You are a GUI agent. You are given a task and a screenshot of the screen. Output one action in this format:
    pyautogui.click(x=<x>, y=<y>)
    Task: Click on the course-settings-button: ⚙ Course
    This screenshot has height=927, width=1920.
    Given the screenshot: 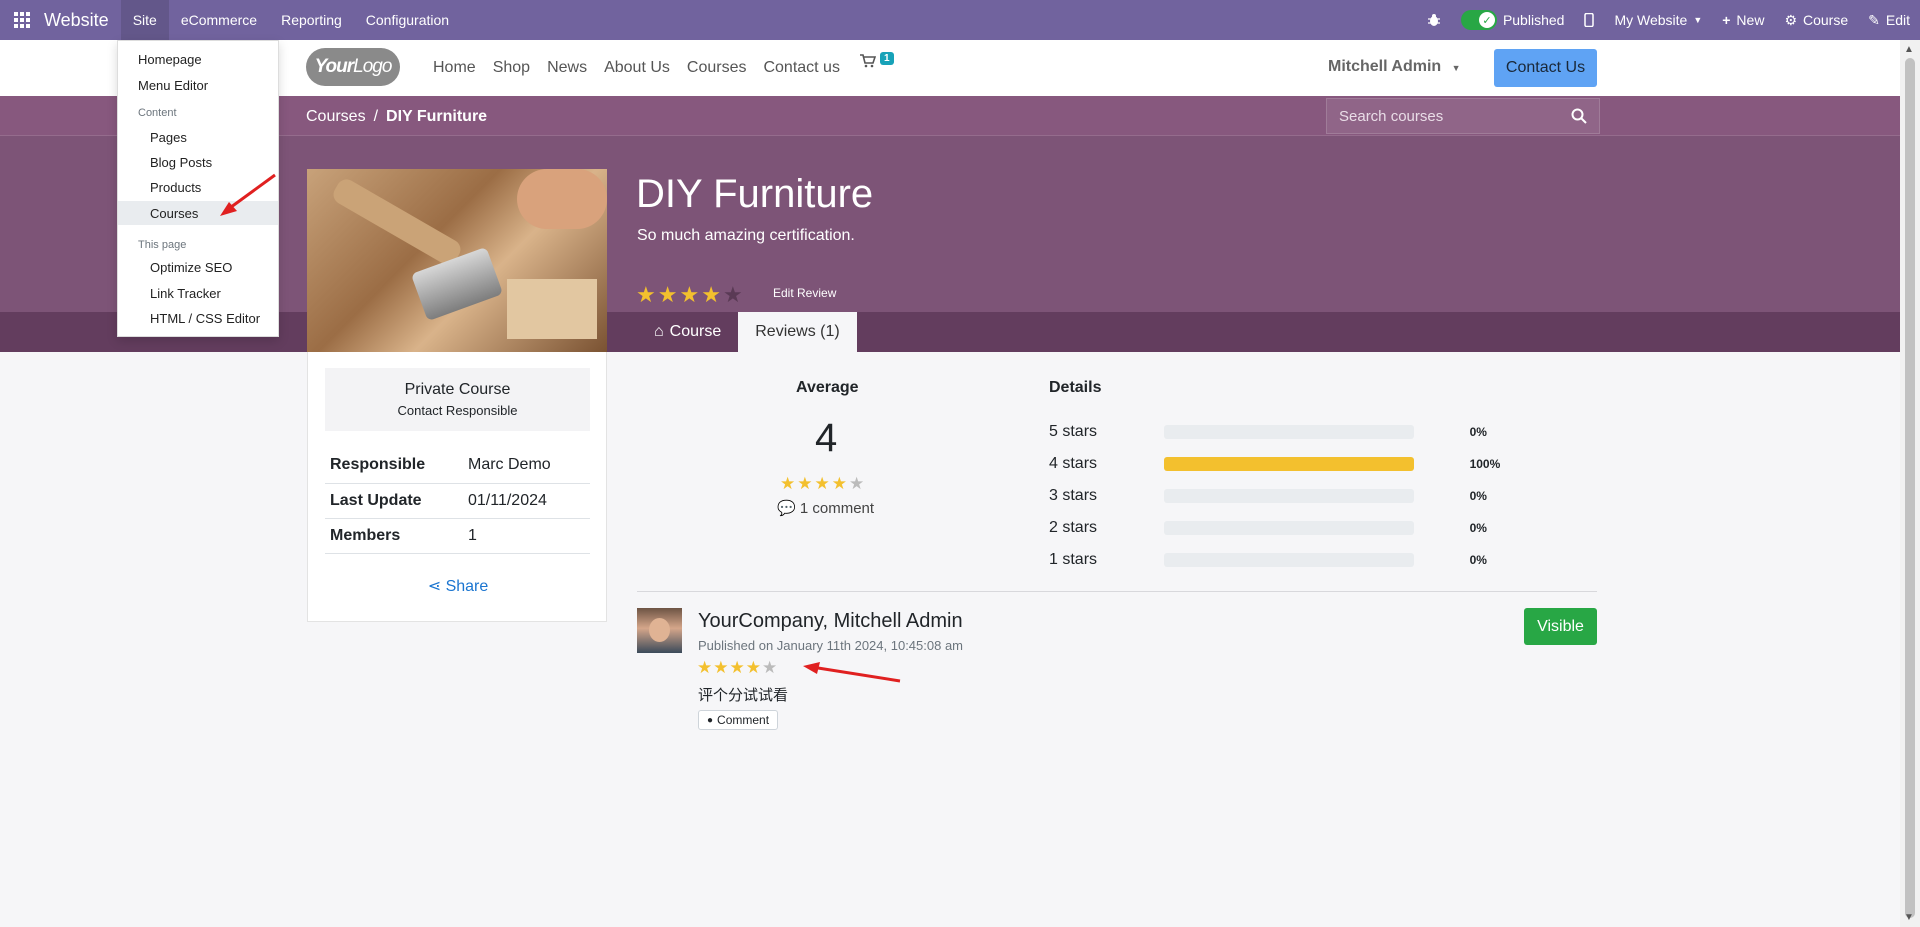 What is the action you would take?
    pyautogui.click(x=1816, y=20)
    